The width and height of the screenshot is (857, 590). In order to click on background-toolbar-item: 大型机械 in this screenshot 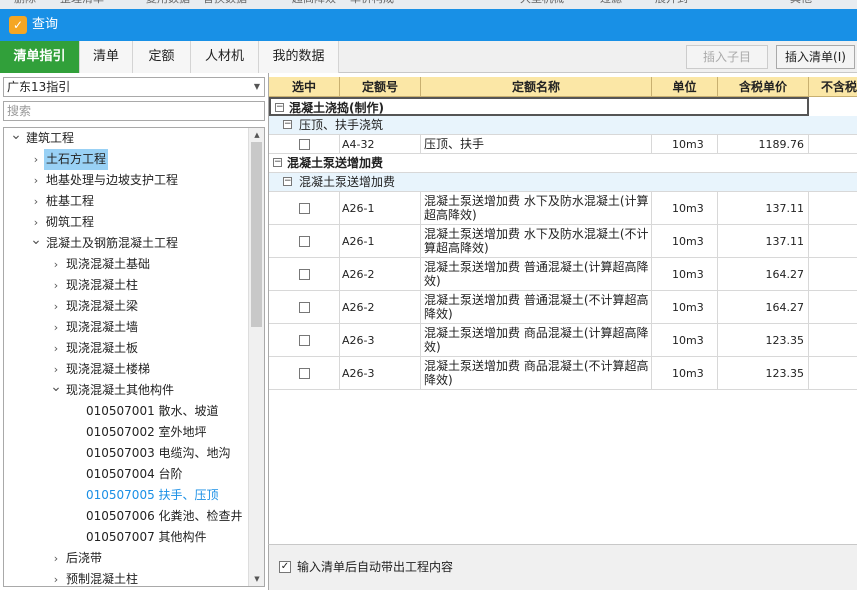, I will do `click(542, 2)`.